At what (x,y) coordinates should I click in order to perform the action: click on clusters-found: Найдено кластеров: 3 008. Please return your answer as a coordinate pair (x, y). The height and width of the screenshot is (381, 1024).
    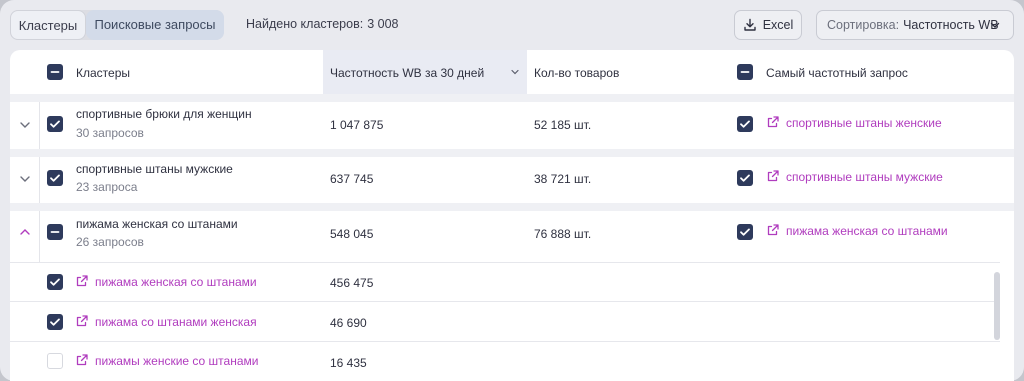
    Looking at the image, I should click on (322, 24).